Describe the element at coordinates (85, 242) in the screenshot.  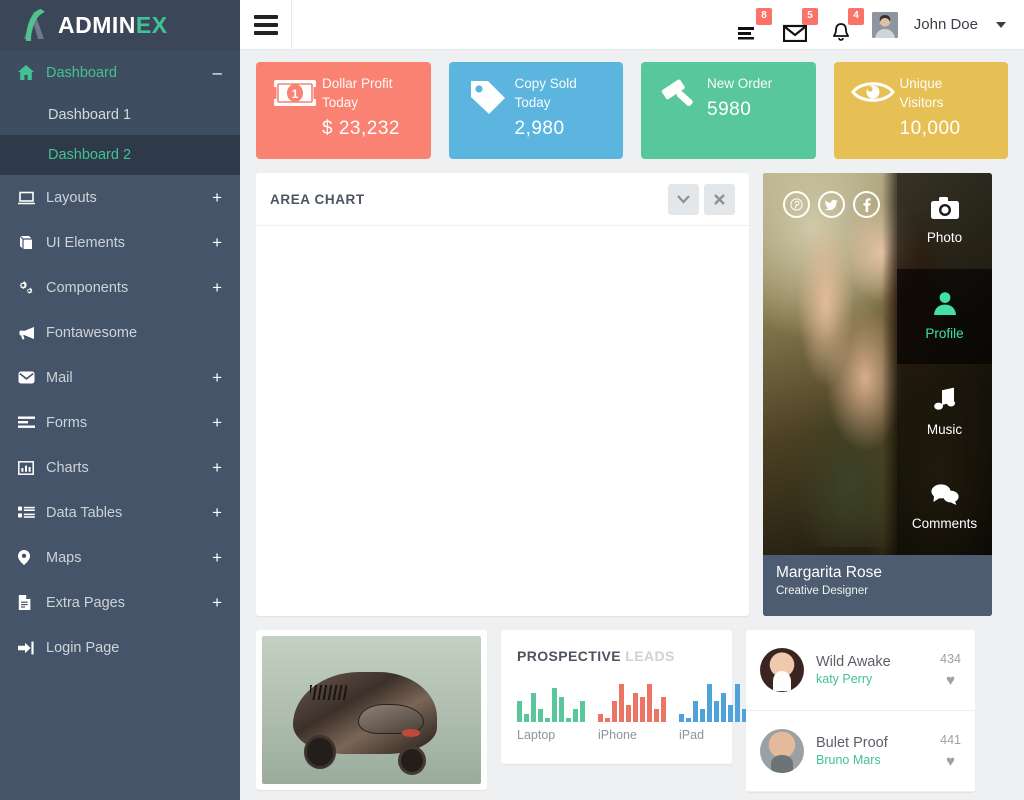
I see `sidebar-item-label: UI Elements` at that location.